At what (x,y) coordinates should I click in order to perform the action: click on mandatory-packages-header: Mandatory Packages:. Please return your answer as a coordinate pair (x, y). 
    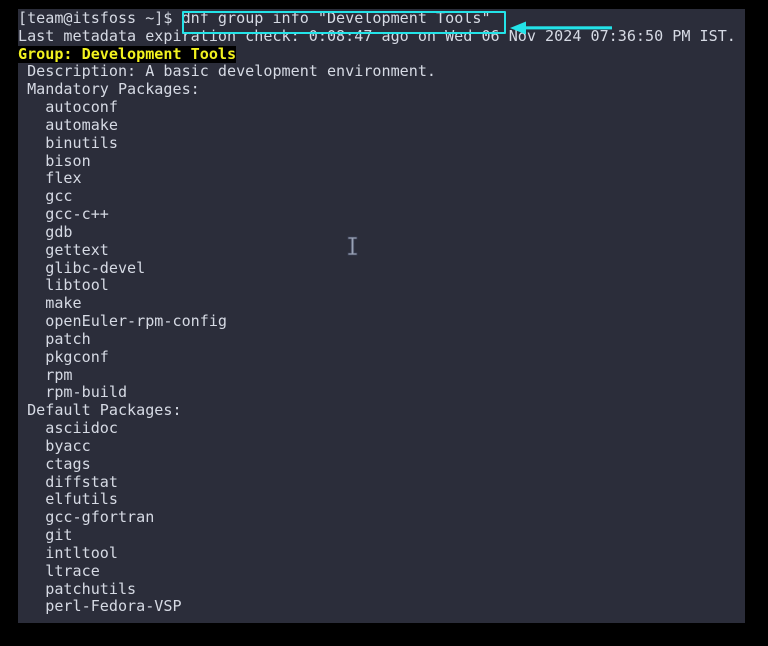
    Looking at the image, I should click on (109, 89).